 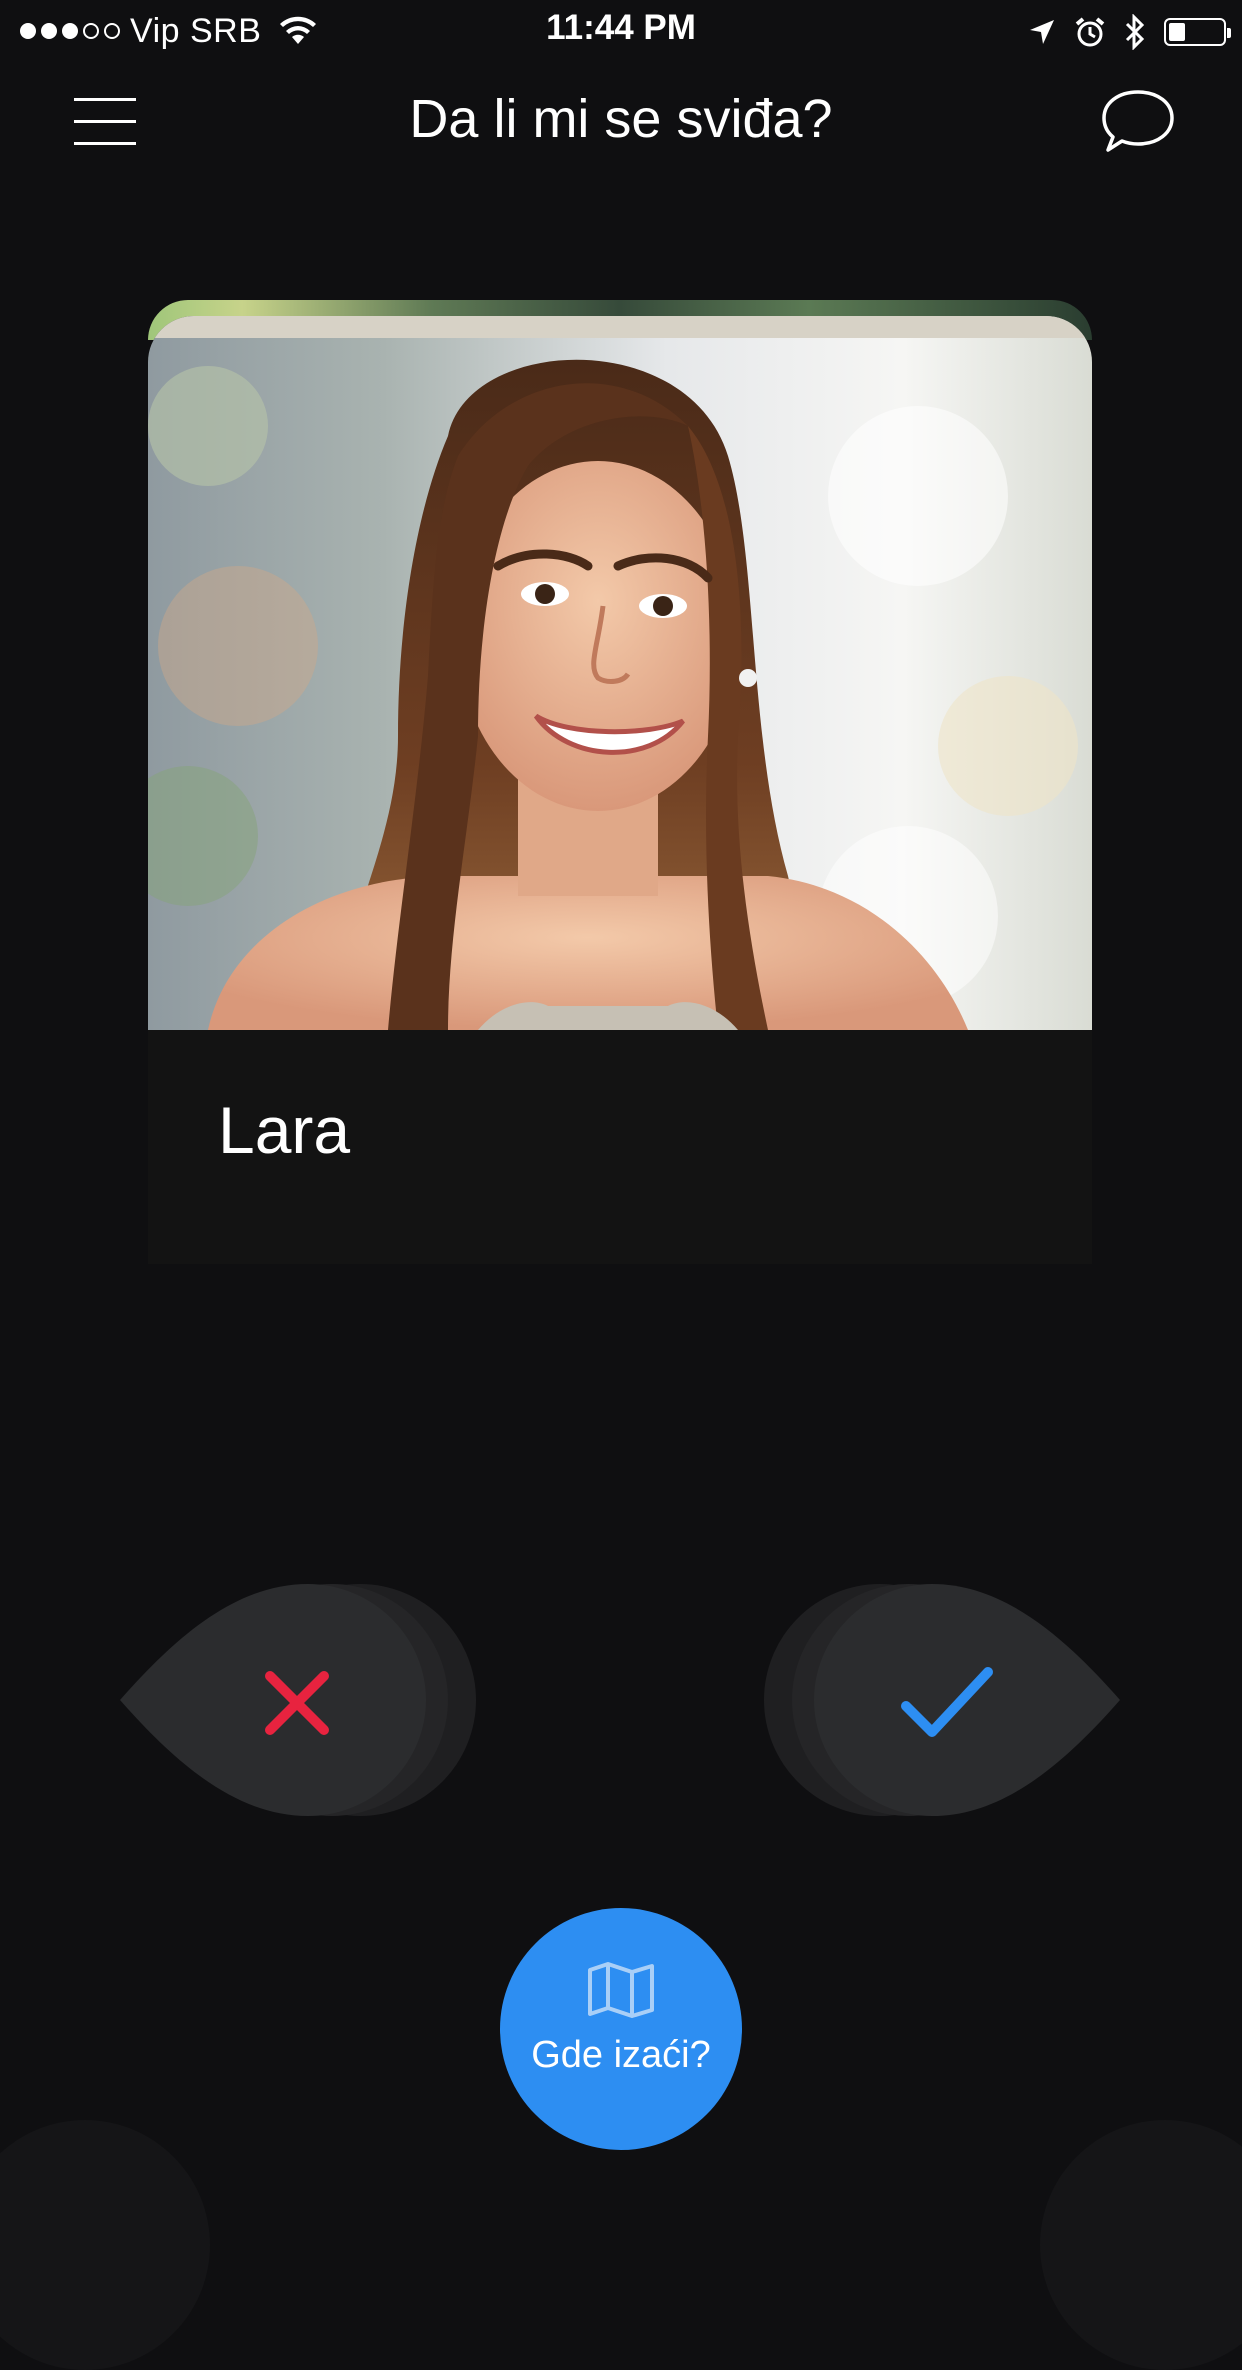 I want to click on chat-bubble-icon, so click(x=1138, y=121).